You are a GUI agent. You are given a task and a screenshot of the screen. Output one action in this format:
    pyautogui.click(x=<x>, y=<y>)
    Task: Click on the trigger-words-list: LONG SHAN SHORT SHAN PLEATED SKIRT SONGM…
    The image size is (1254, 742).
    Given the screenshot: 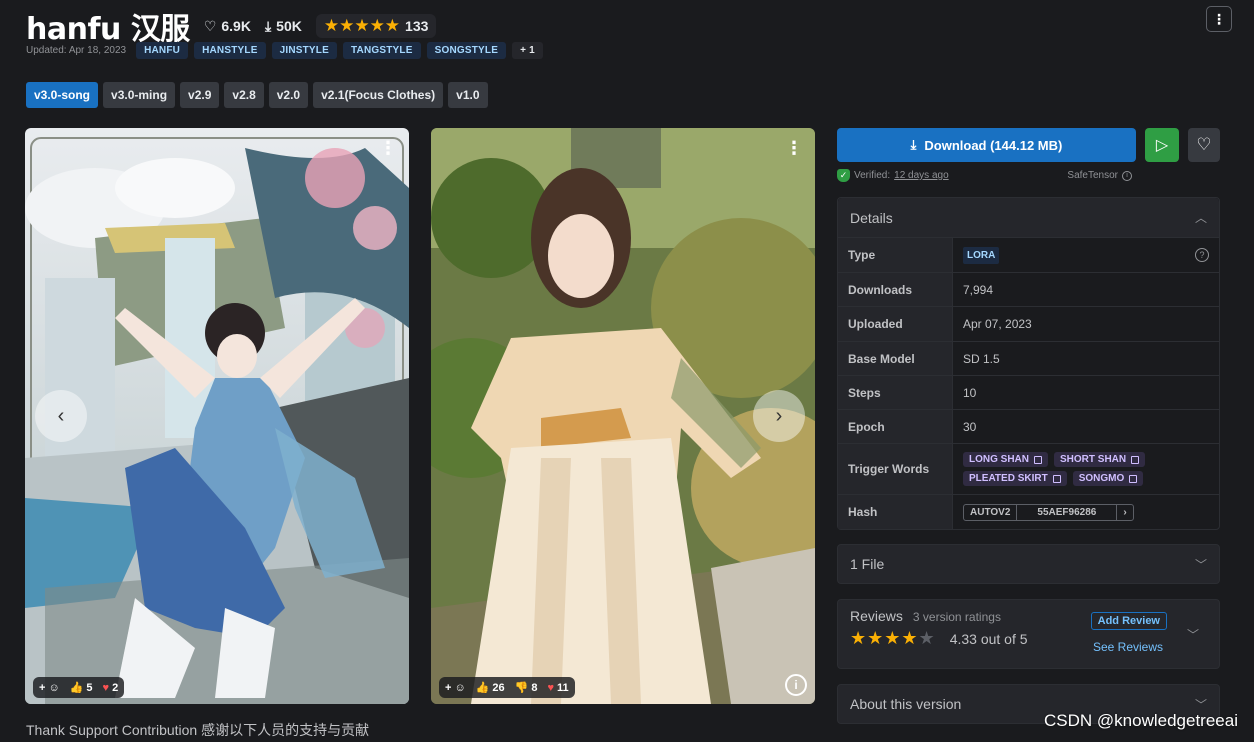 What is the action you would take?
    pyautogui.click(x=1086, y=469)
    